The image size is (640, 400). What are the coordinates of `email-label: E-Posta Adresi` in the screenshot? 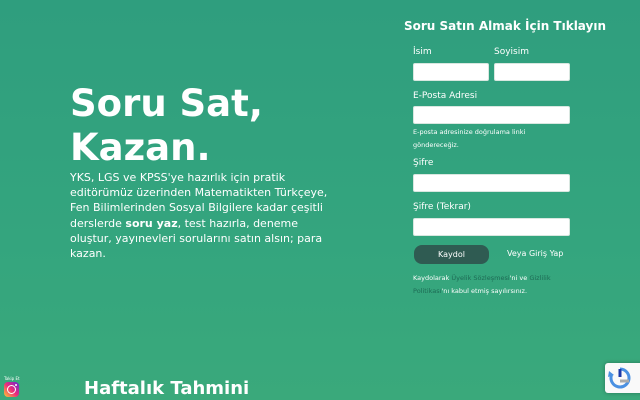 It's located at (445, 96).